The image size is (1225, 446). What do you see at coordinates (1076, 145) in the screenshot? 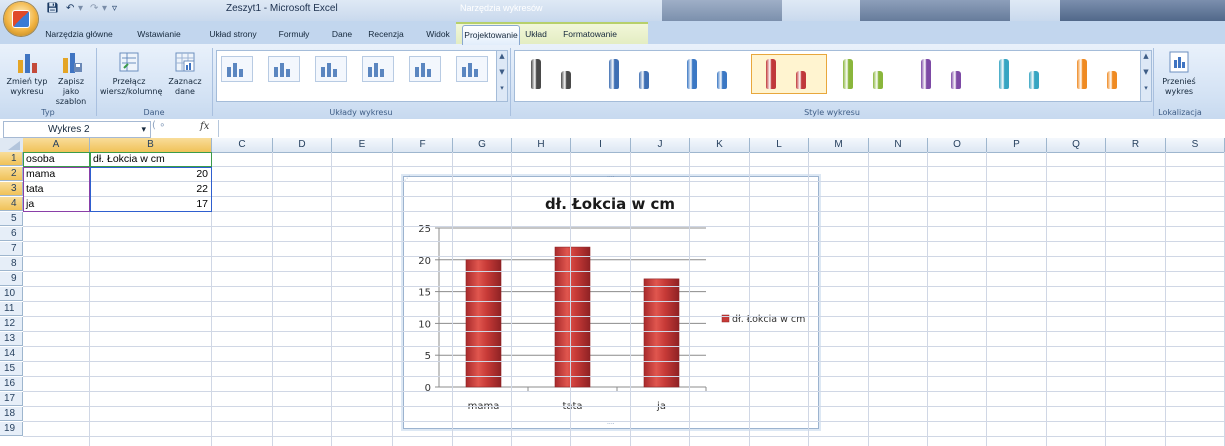
I see `column-header-Q: Q` at bounding box center [1076, 145].